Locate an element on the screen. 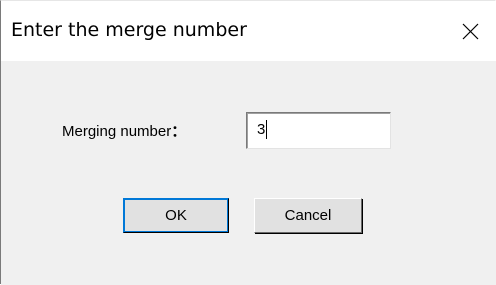  close-button is located at coordinates (470, 31).